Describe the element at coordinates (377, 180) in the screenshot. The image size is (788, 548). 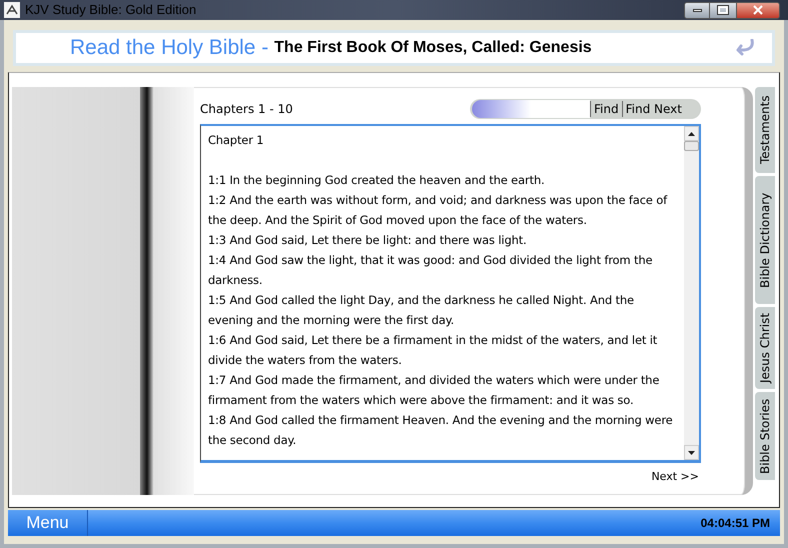
I see `verse: 1:1 In the beginning God created the heaven and the earth.` at that location.